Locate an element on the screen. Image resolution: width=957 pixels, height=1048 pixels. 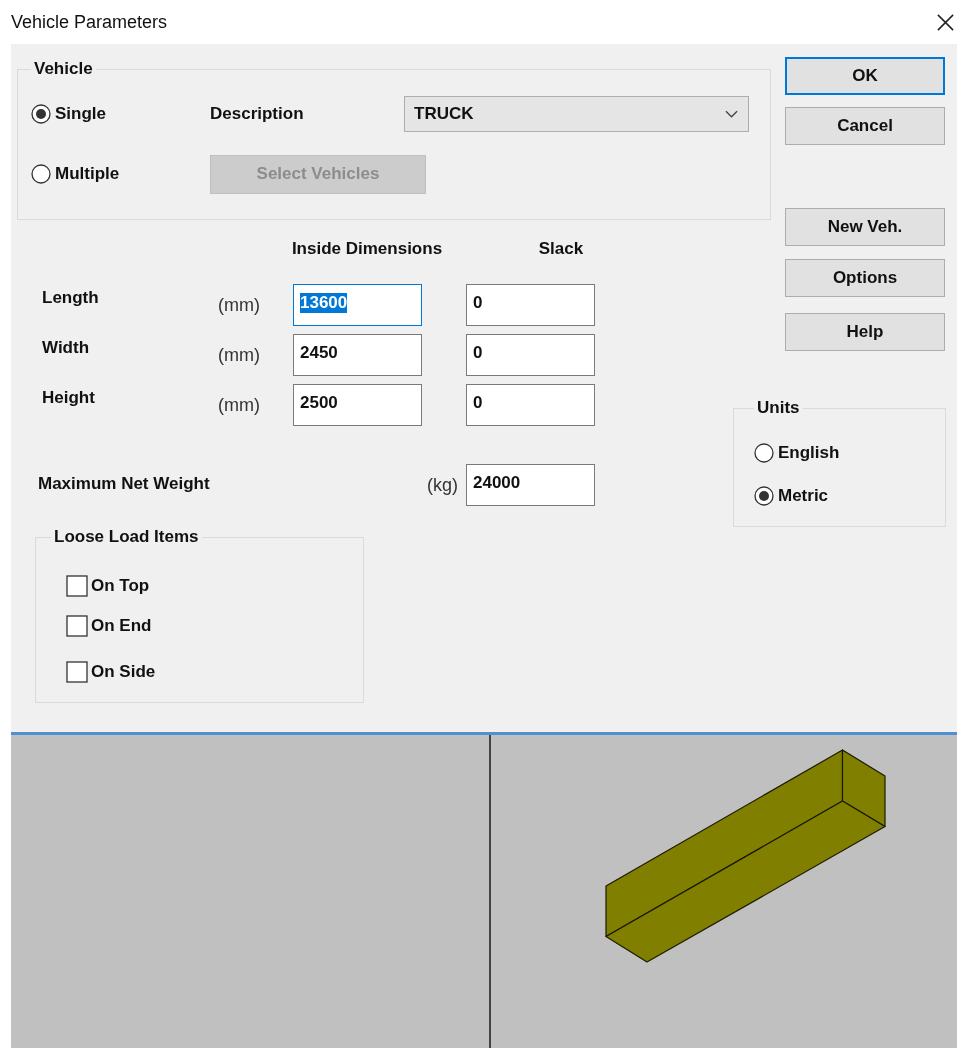
checkbox-label: On End is located at coordinates (121, 626).